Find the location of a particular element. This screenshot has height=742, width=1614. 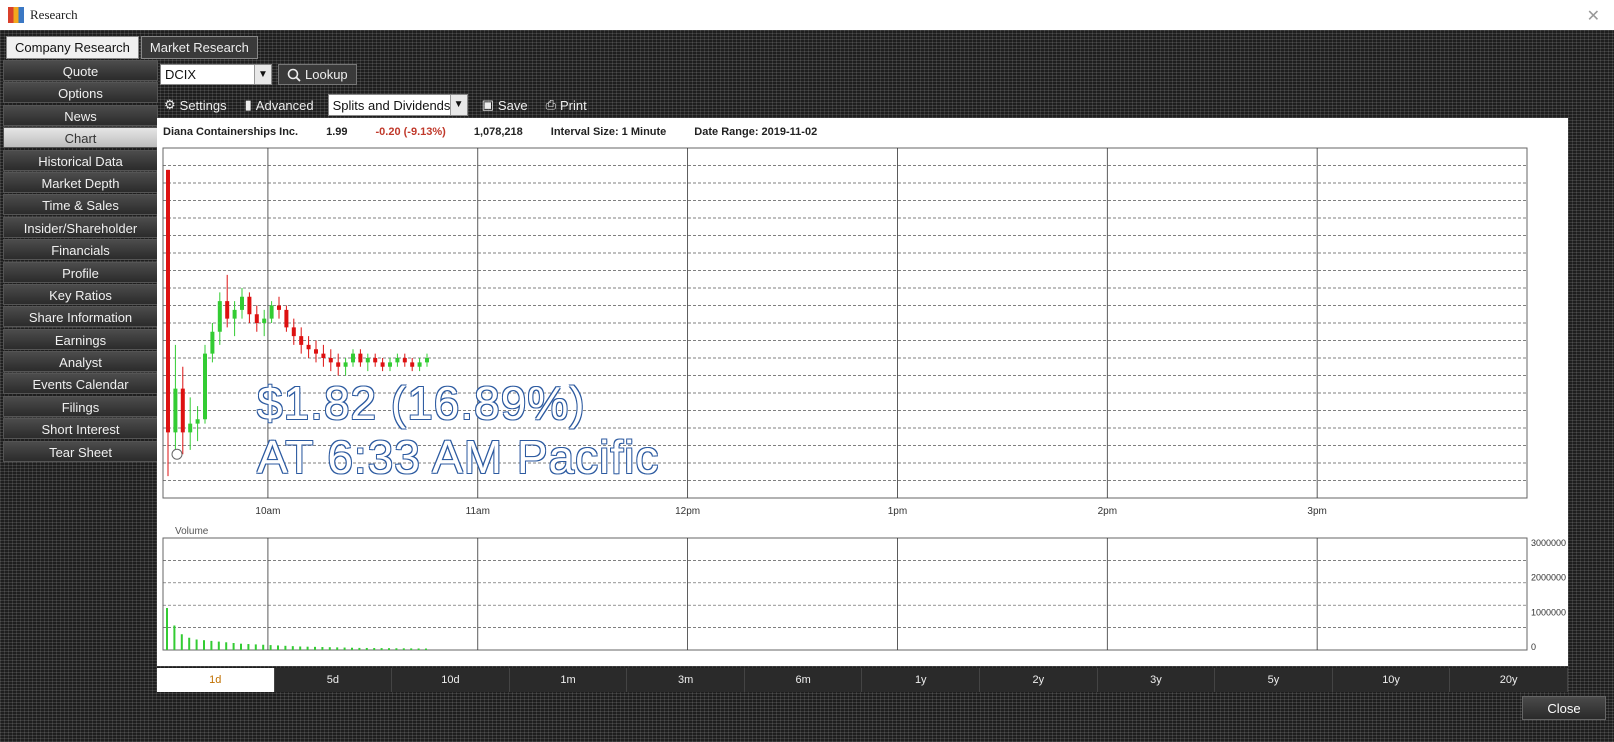

range-2y: 2y is located at coordinates (1039, 680).